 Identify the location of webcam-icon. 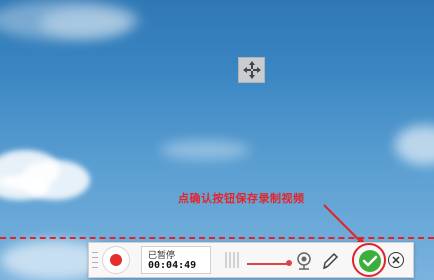
(304, 261).